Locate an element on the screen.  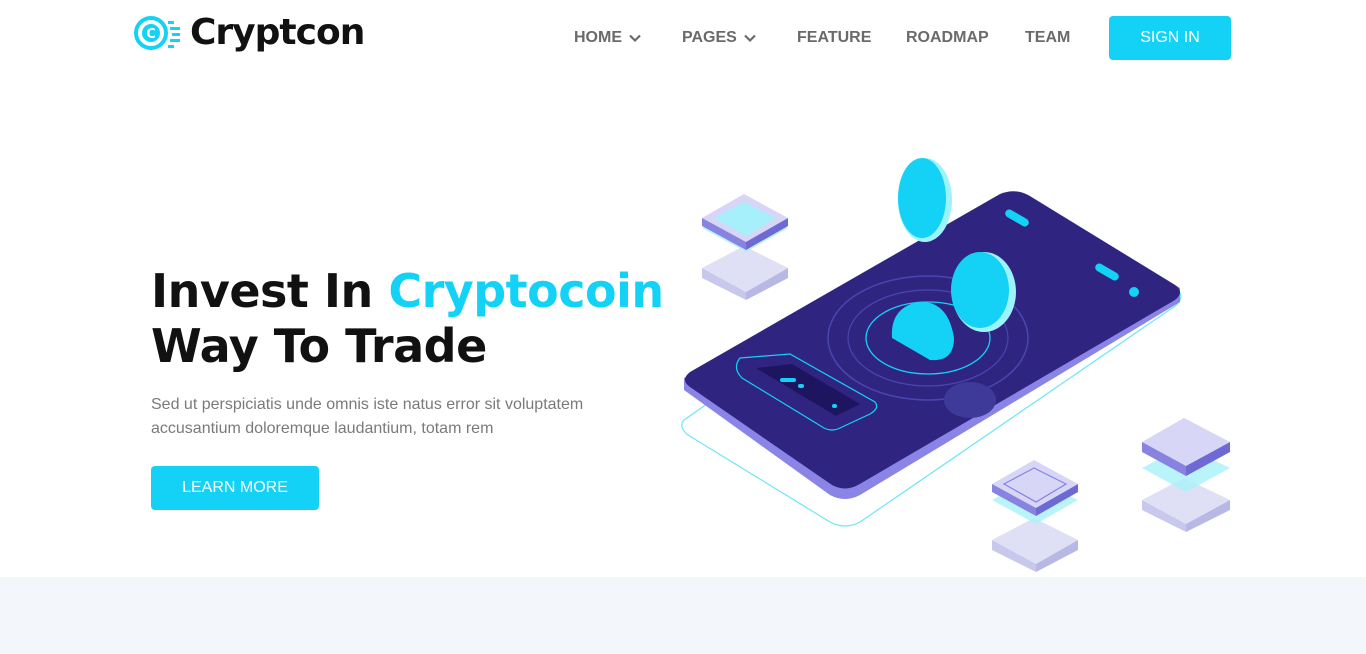
hero-title-line2: Way To Trade is located at coordinates (319, 346).